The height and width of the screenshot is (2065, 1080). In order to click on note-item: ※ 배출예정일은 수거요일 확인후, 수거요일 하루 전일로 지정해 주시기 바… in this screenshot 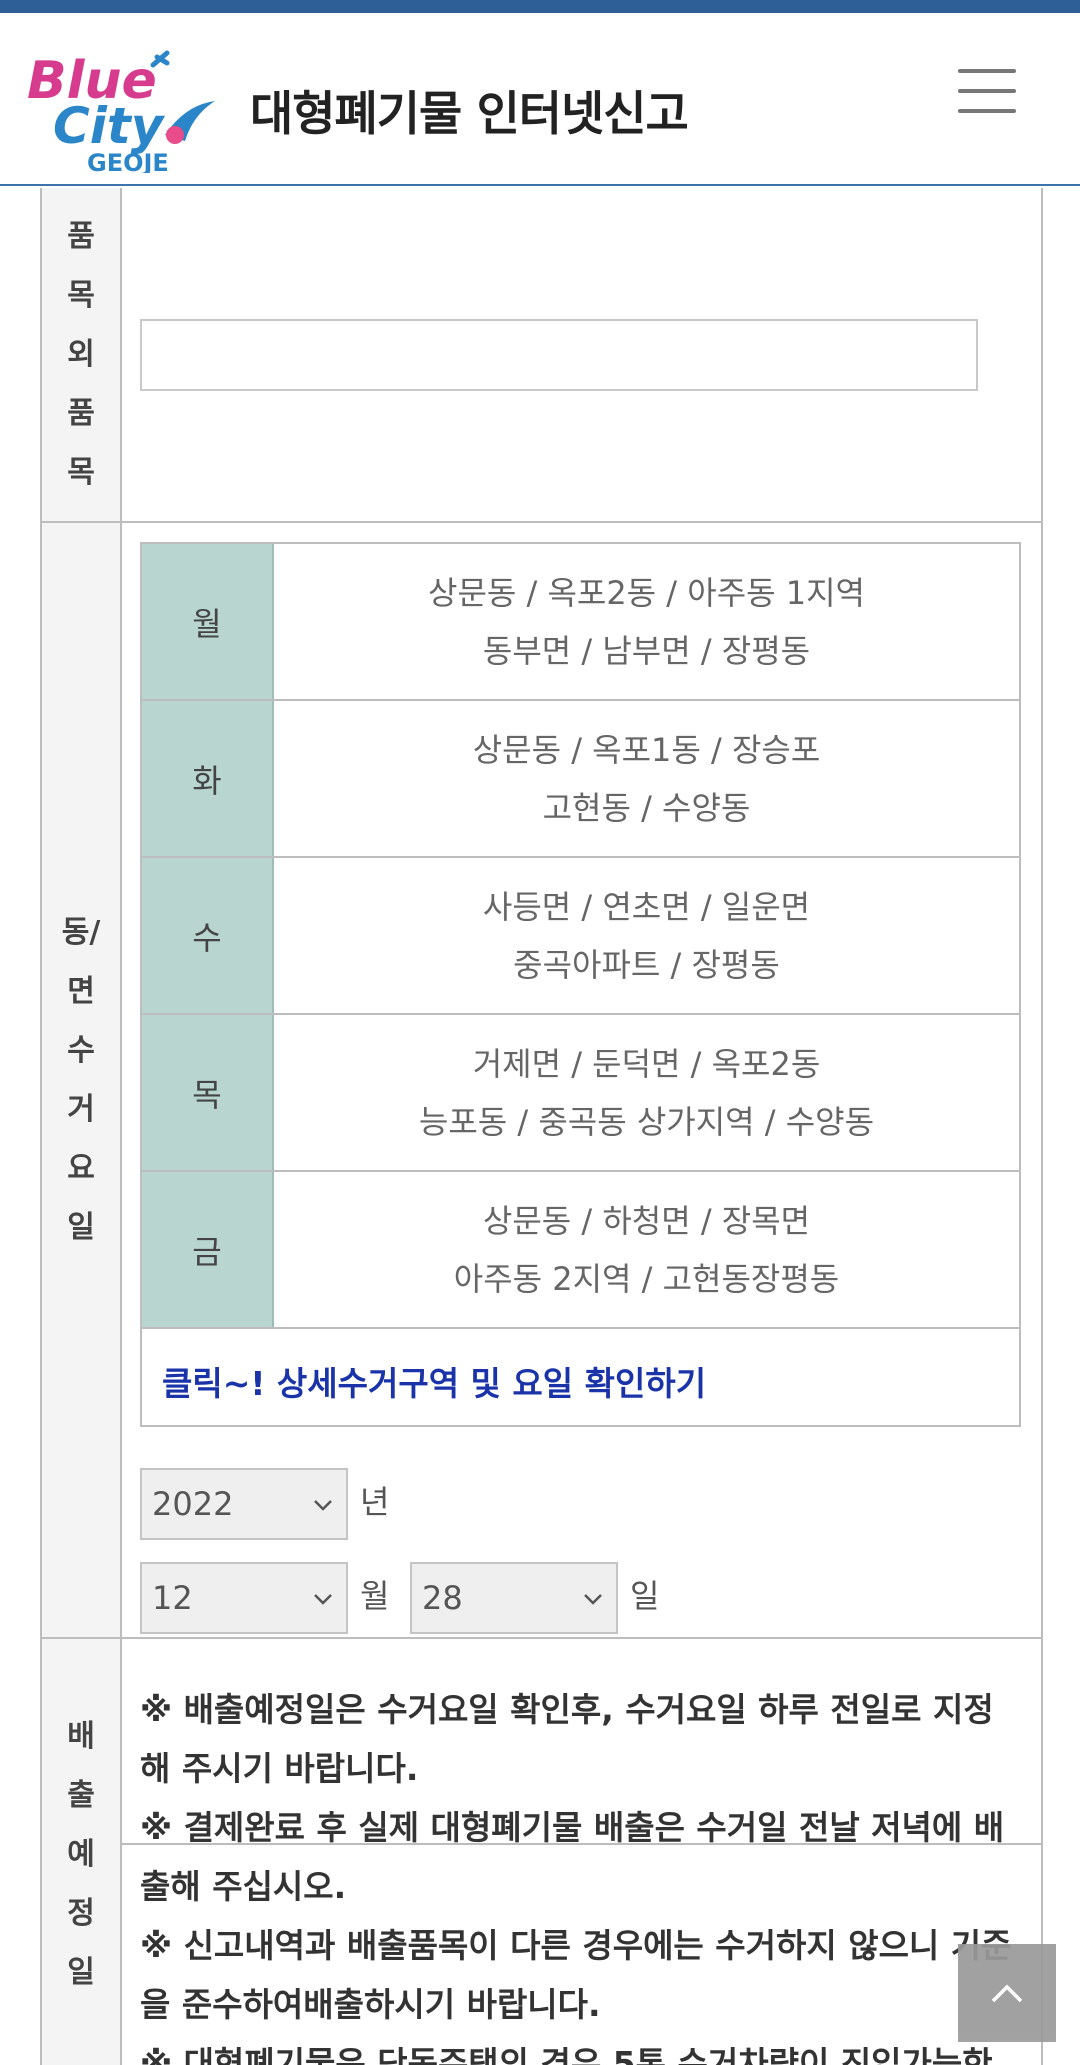, I will do `click(567, 1739)`.